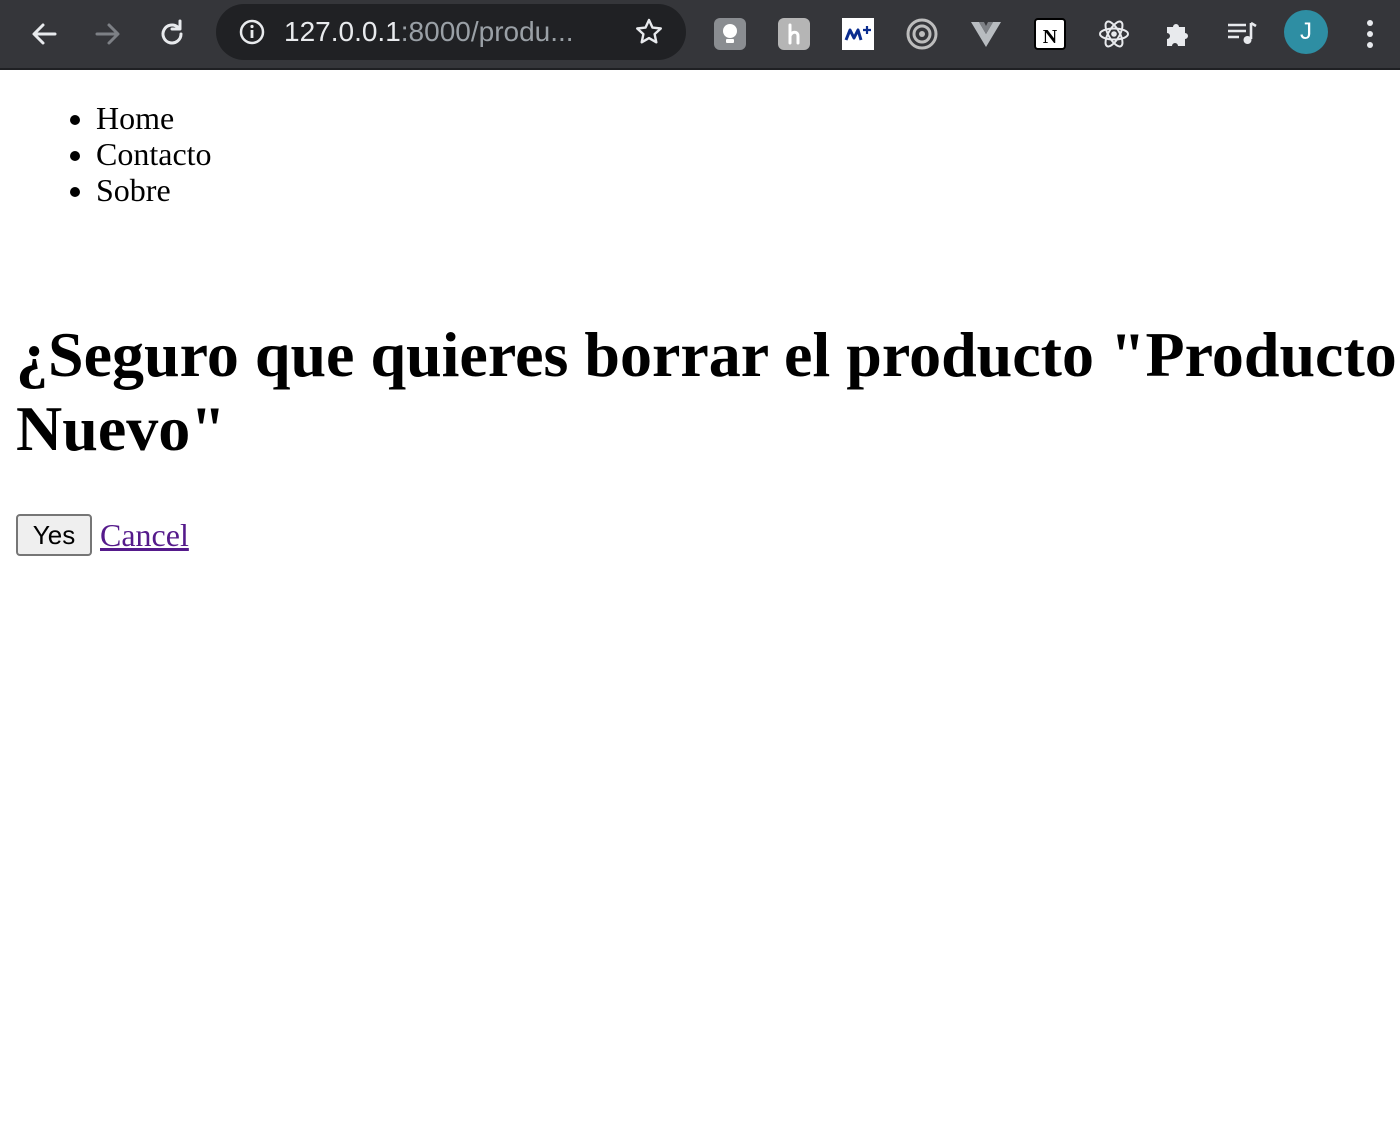 This screenshot has height=1128, width=1400. What do you see at coordinates (252, 32) in the screenshot?
I see `info-icon` at bounding box center [252, 32].